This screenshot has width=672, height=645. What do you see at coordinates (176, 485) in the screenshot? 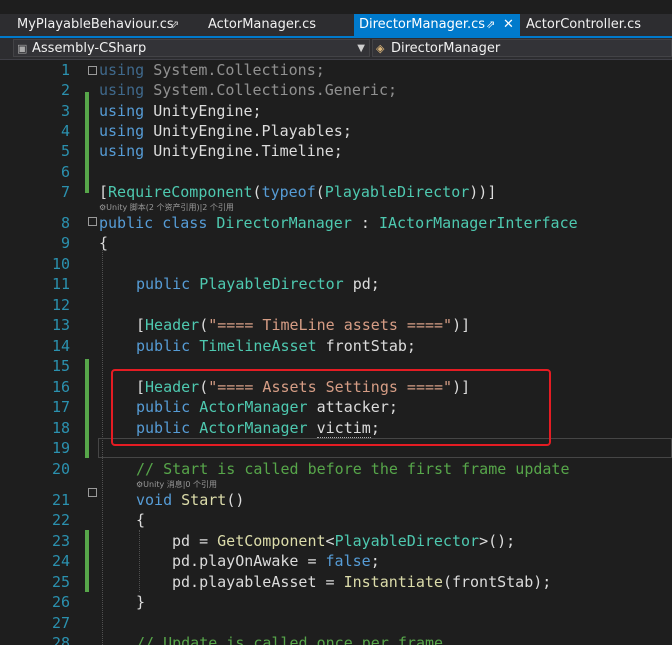
I see `codelens-references: ⚙Unity 消息|0 个引用` at bounding box center [176, 485].